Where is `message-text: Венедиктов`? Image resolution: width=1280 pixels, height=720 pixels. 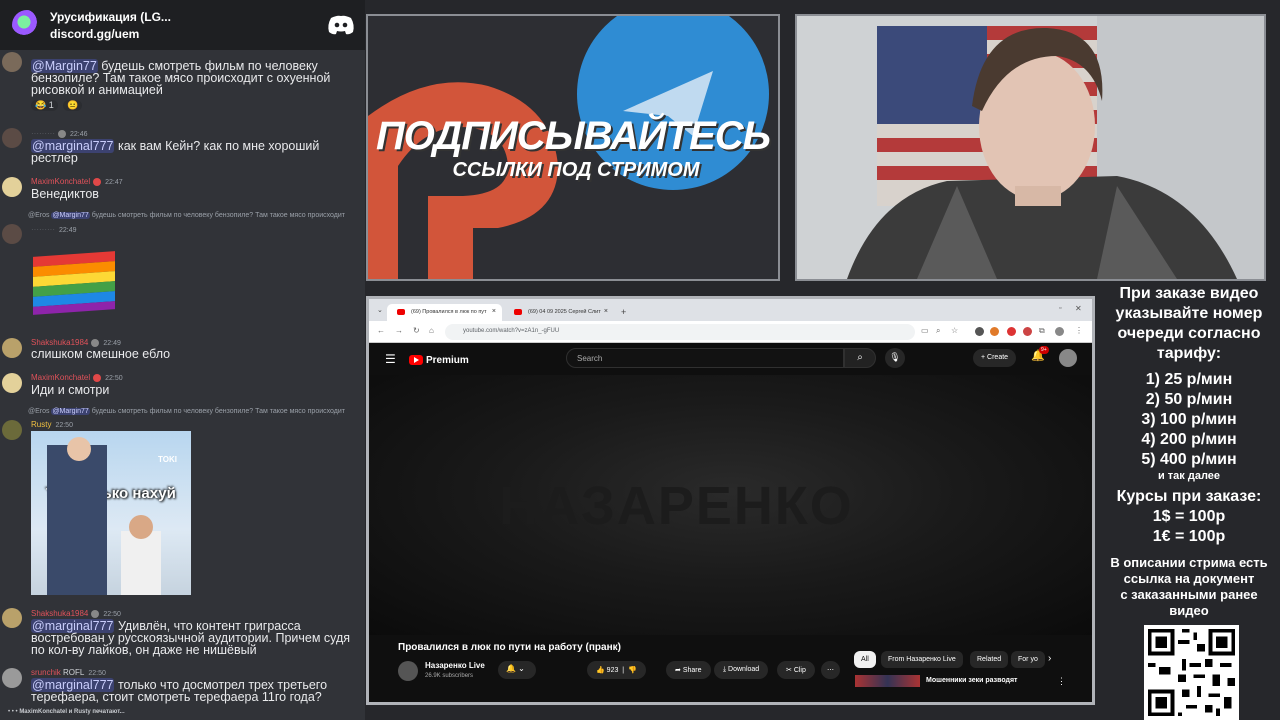
message-text: Венедиктов is located at coordinates (65, 194).